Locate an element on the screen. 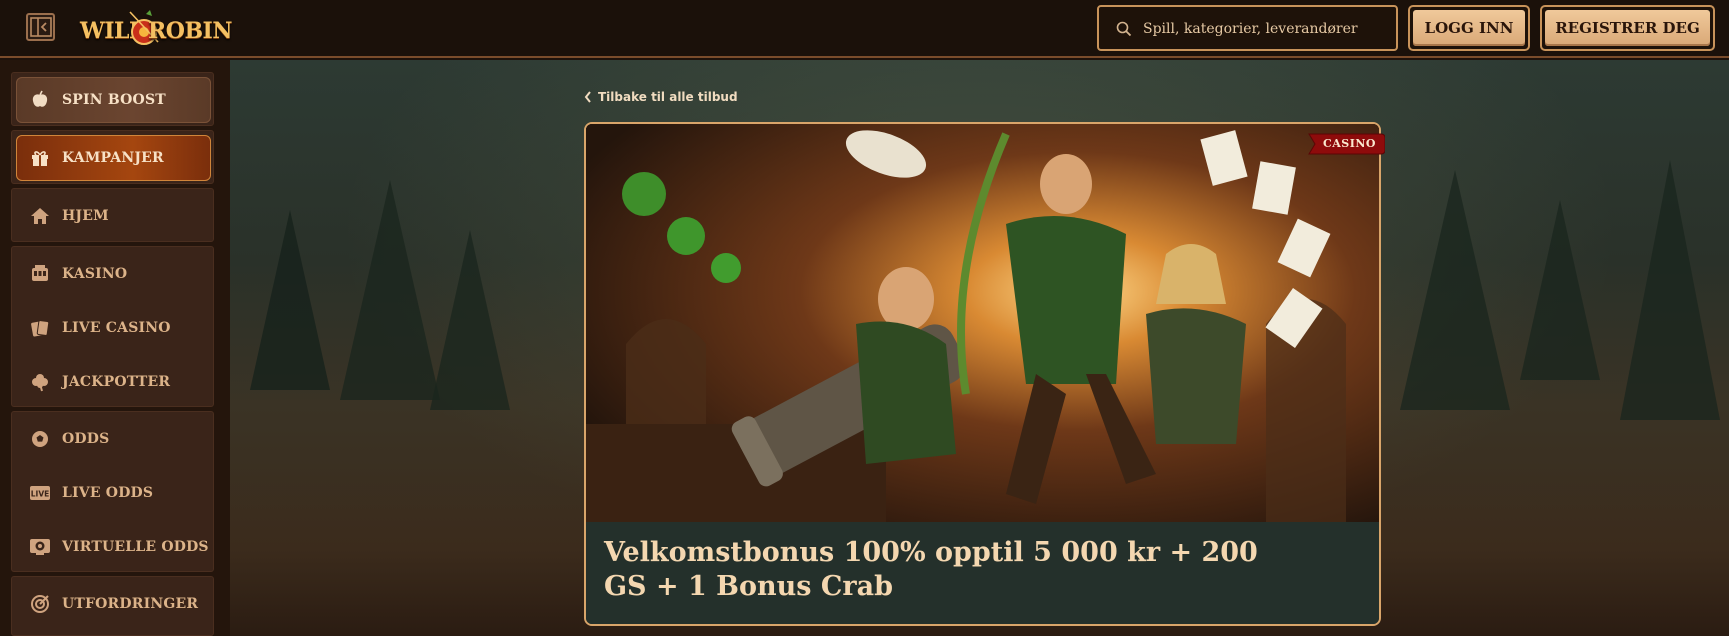  sidebar-item-spin-boost: SPIN BOOST is located at coordinates (113, 100).